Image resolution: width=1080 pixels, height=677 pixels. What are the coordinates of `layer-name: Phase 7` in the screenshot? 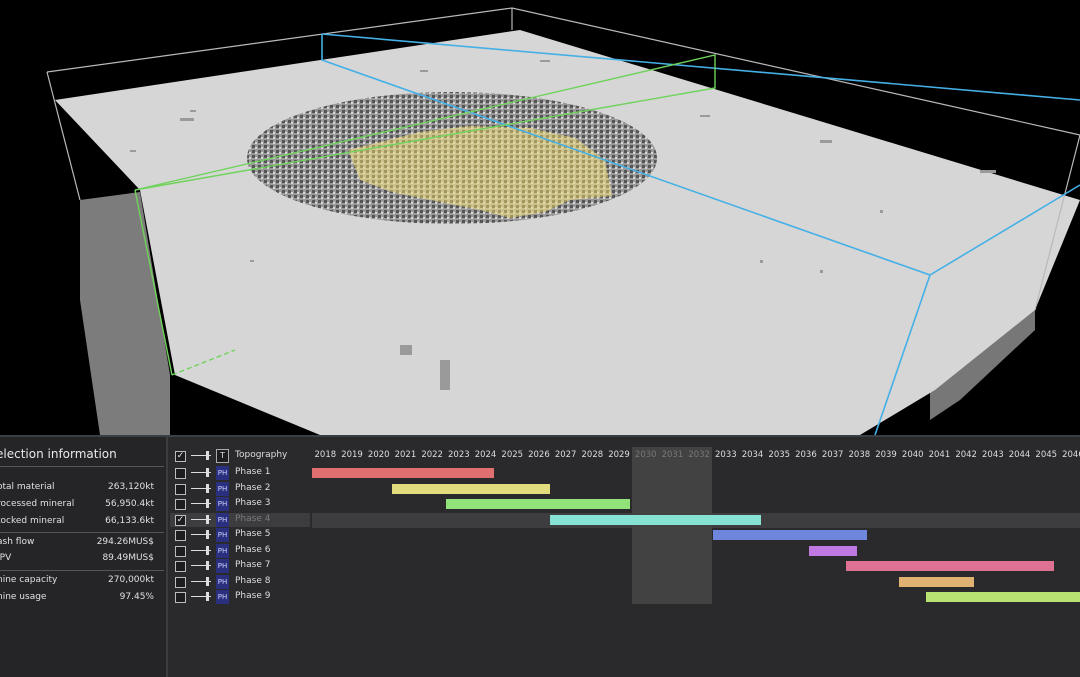 It's located at (253, 565).